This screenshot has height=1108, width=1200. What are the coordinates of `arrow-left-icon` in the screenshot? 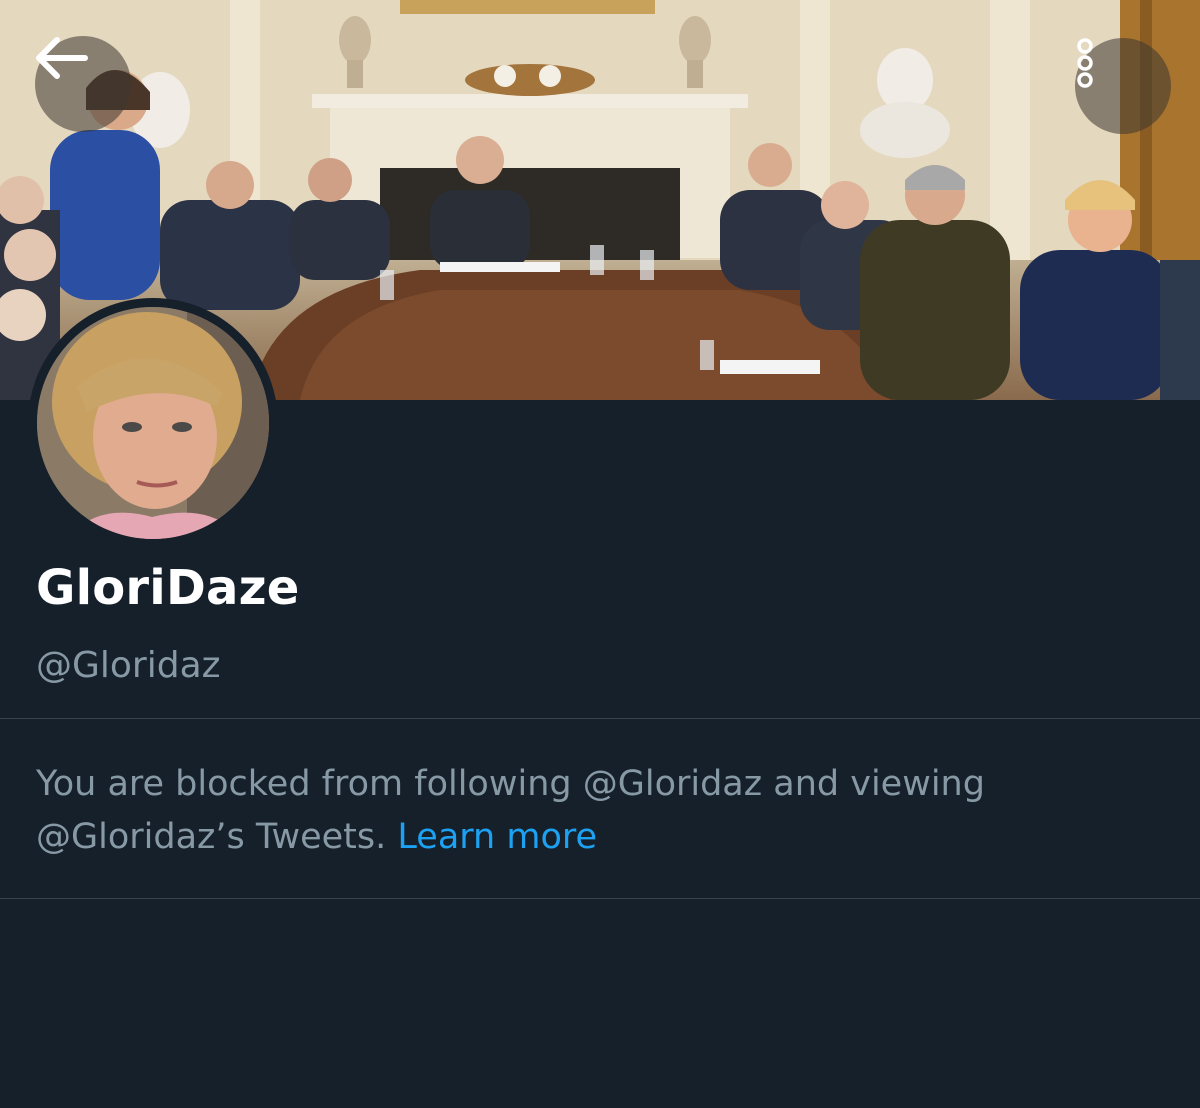 It's located at (62, 58).